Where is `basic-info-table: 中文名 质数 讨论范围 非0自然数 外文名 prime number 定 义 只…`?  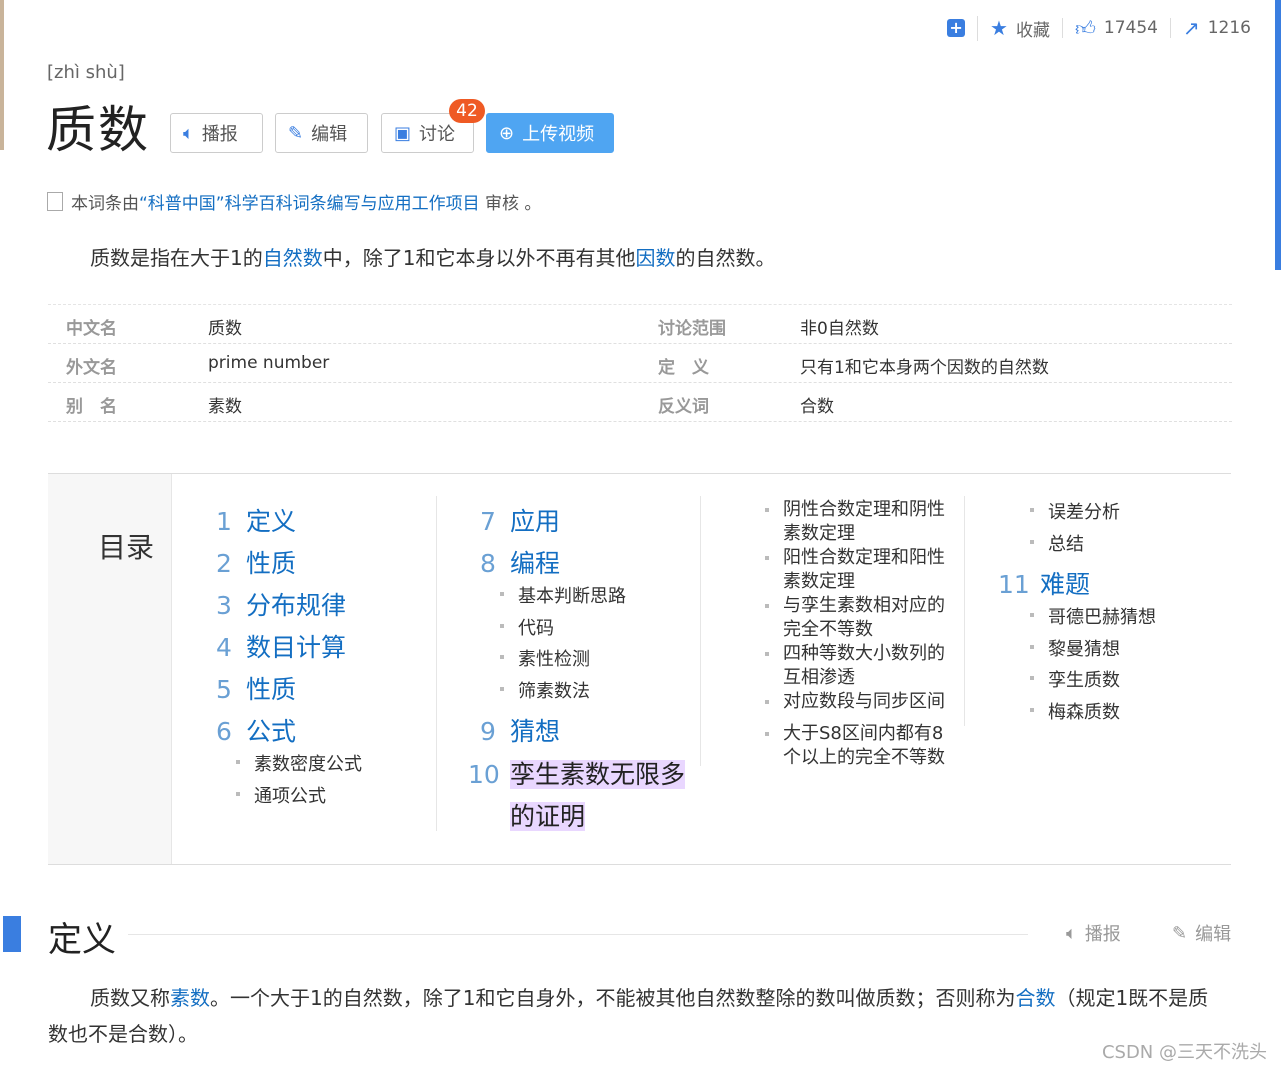
basic-info-table: 中文名 质数 讨论范围 非0自然数 外文名 prime number 定 义 只… is located at coordinates (640, 363).